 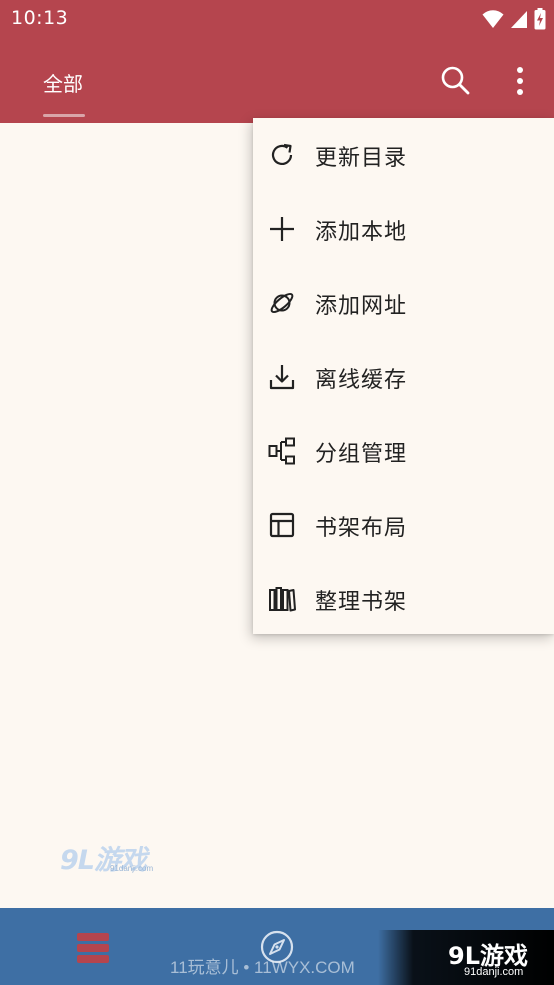 I want to click on plus-icon, so click(x=282, y=229).